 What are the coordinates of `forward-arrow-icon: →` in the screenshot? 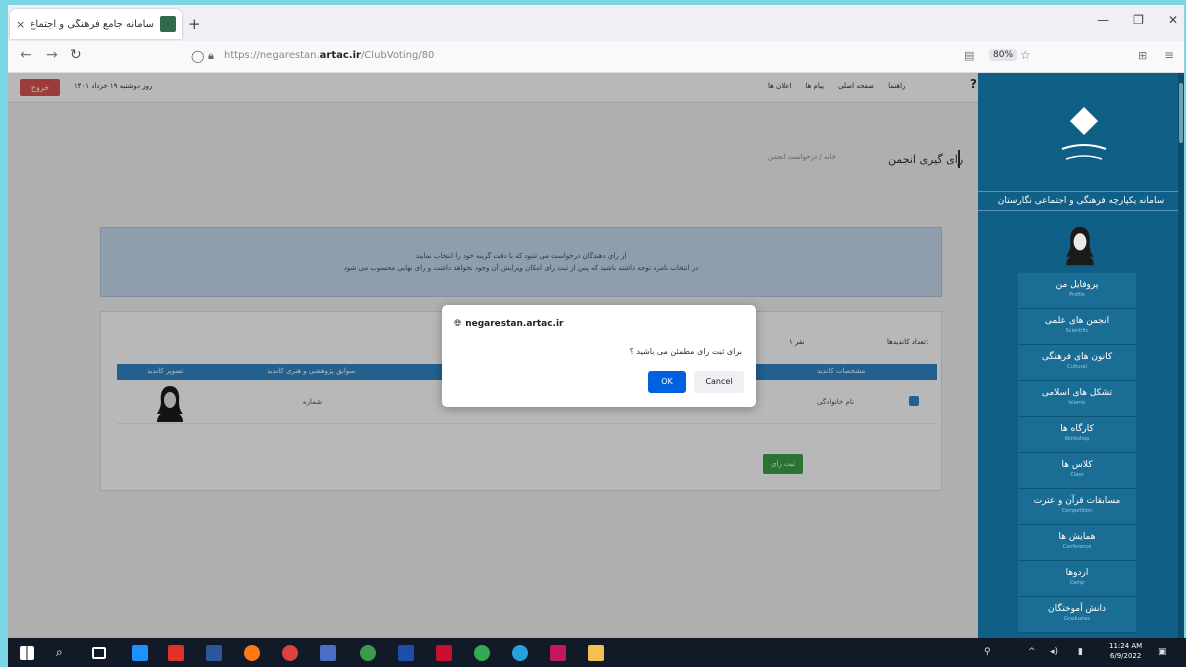 It's located at (52, 55).